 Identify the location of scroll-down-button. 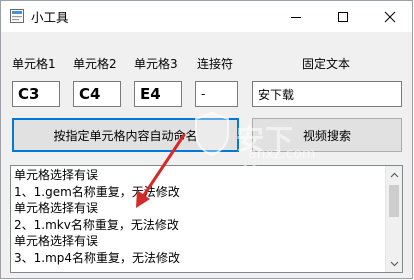
(394, 263).